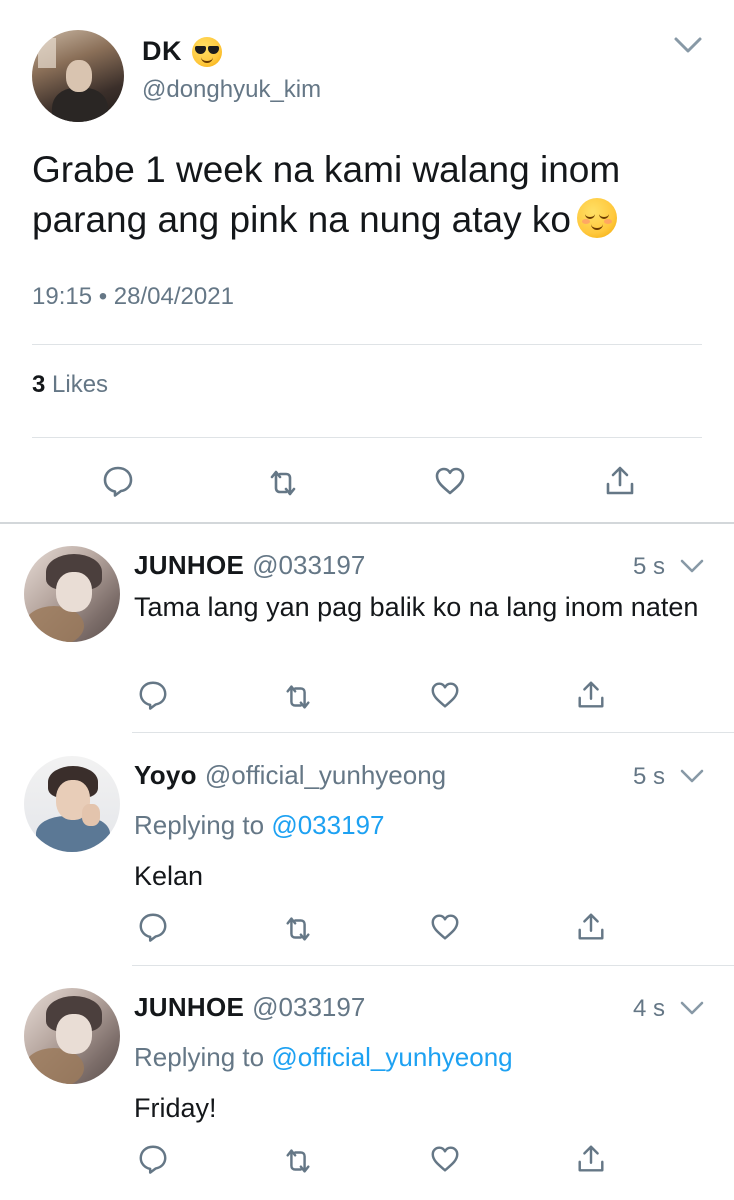 The width and height of the screenshot is (734, 1200). Describe the element at coordinates (207, 51) in the screenshot. I see `sunglasses-emoji-icon` at that location.